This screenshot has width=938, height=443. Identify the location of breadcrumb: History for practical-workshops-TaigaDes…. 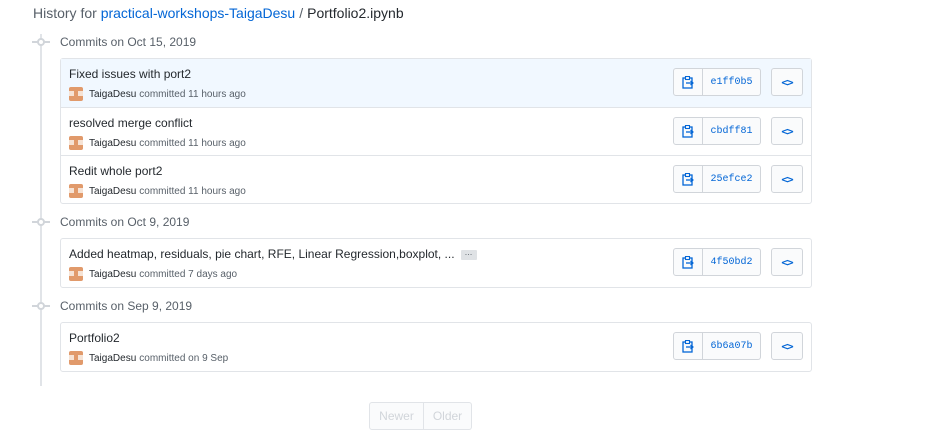
(218, 13).